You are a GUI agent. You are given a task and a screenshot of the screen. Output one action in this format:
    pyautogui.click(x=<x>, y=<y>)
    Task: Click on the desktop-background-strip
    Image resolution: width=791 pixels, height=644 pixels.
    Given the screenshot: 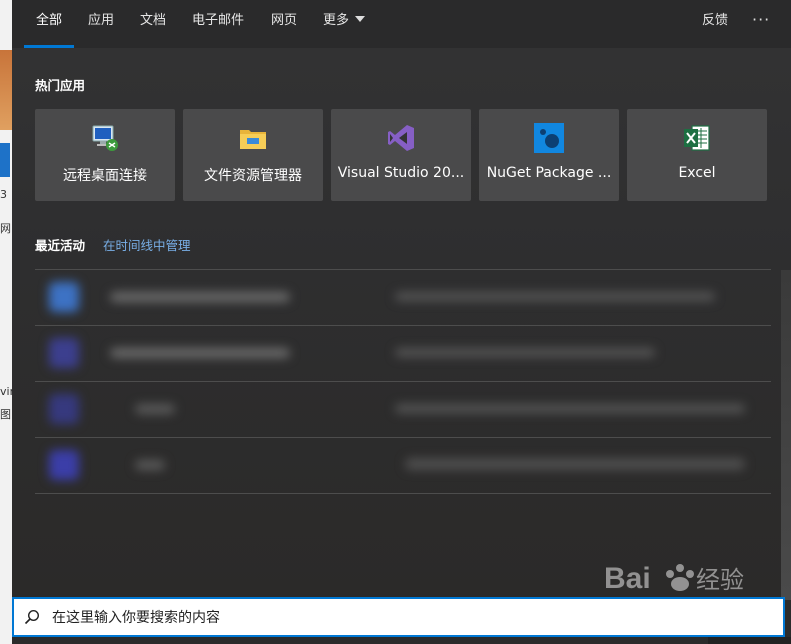 What is the action you would take?
    pyautogui.click(x=786, y=435)
    